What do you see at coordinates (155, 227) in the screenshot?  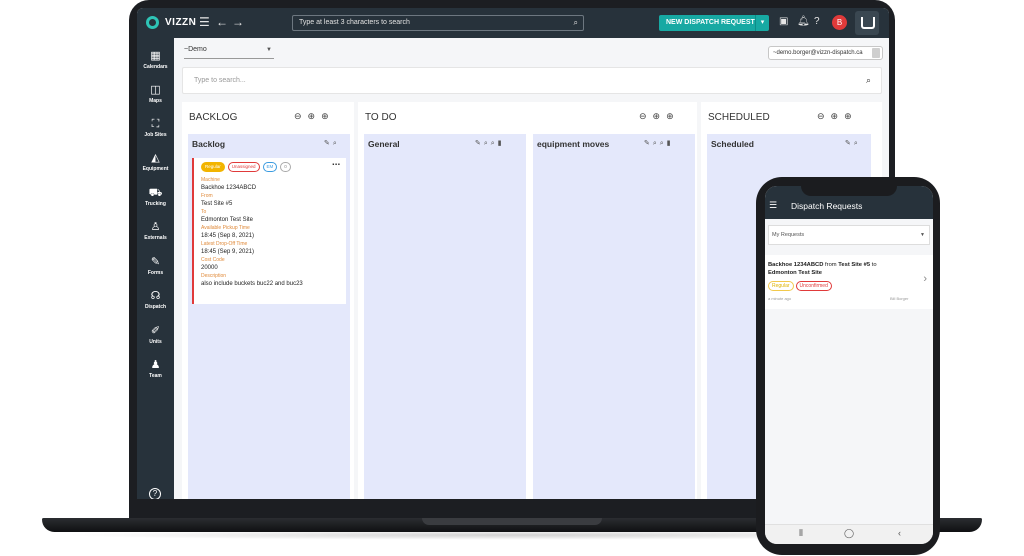 I see `external-icon: ♙` at bounding box center [155, 227].